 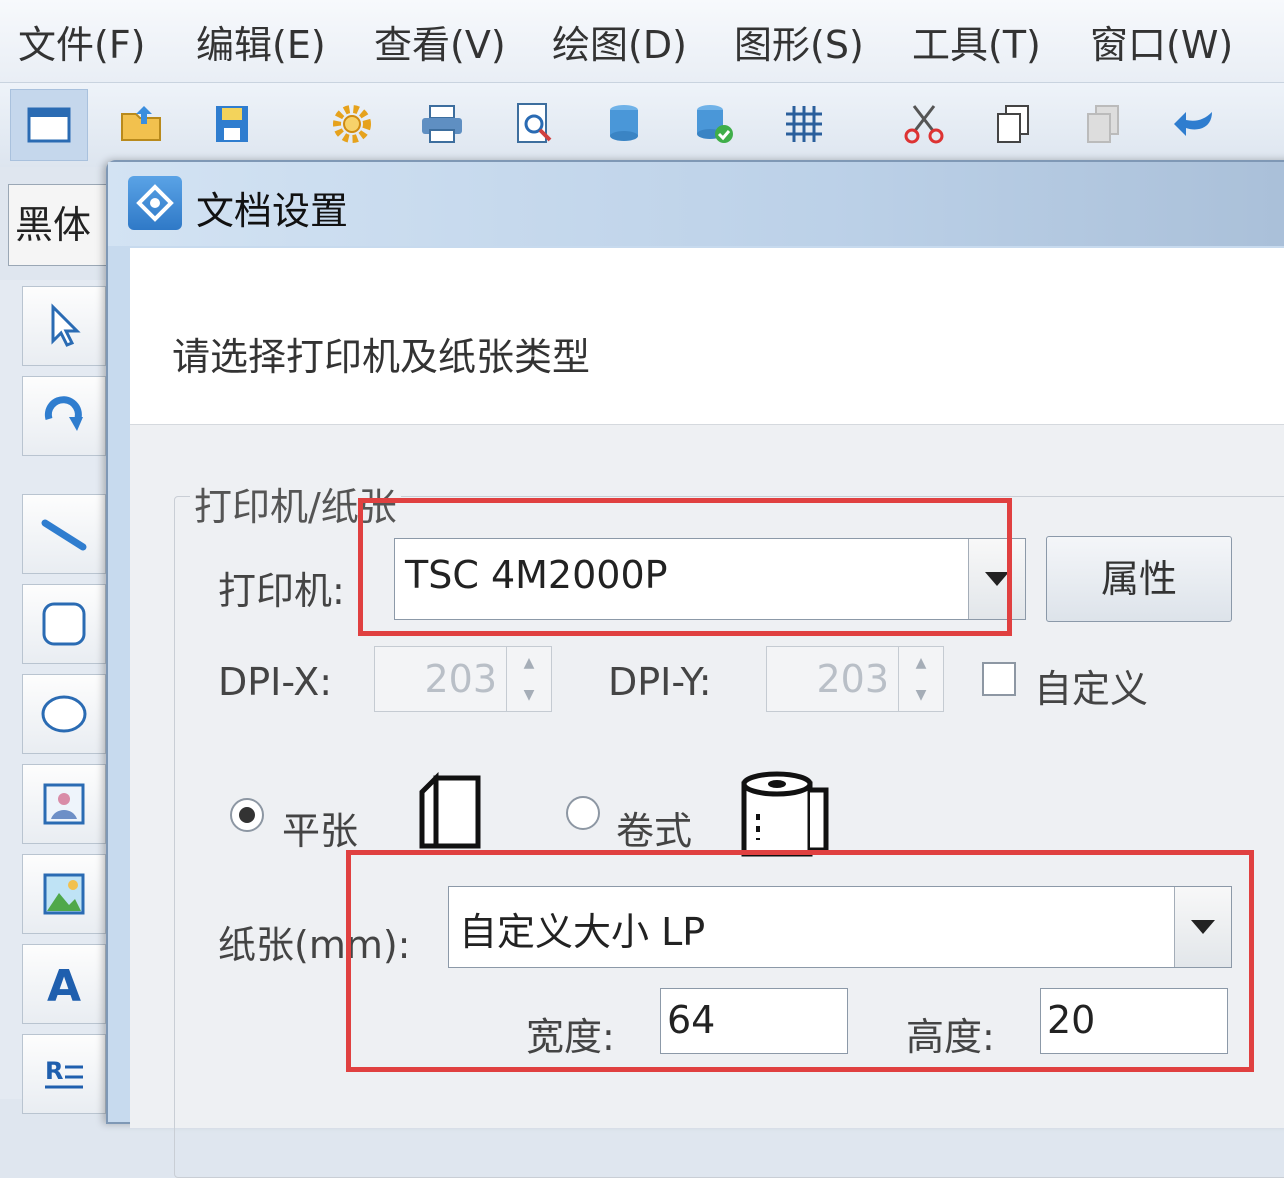 I want to click on dpi-x-value: 203, so click(x=460, y=679).